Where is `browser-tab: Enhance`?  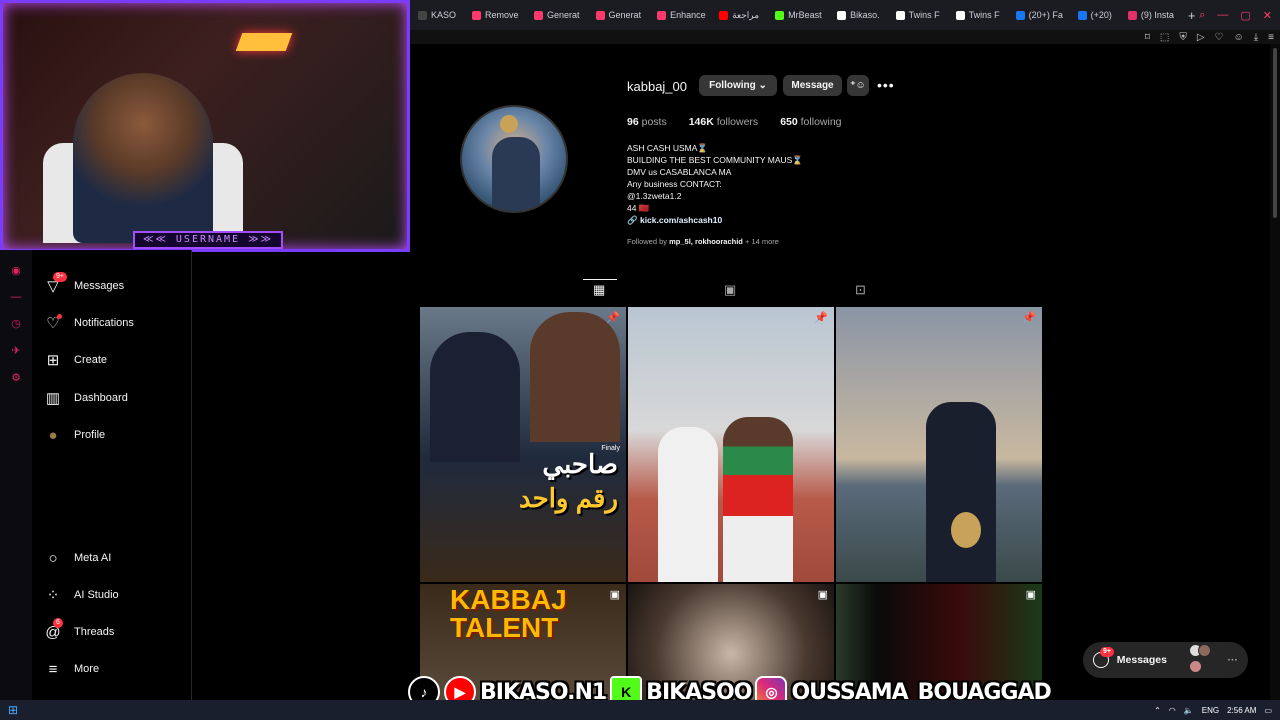
browser-tab: Enhance is located at coordinates (680, 15).